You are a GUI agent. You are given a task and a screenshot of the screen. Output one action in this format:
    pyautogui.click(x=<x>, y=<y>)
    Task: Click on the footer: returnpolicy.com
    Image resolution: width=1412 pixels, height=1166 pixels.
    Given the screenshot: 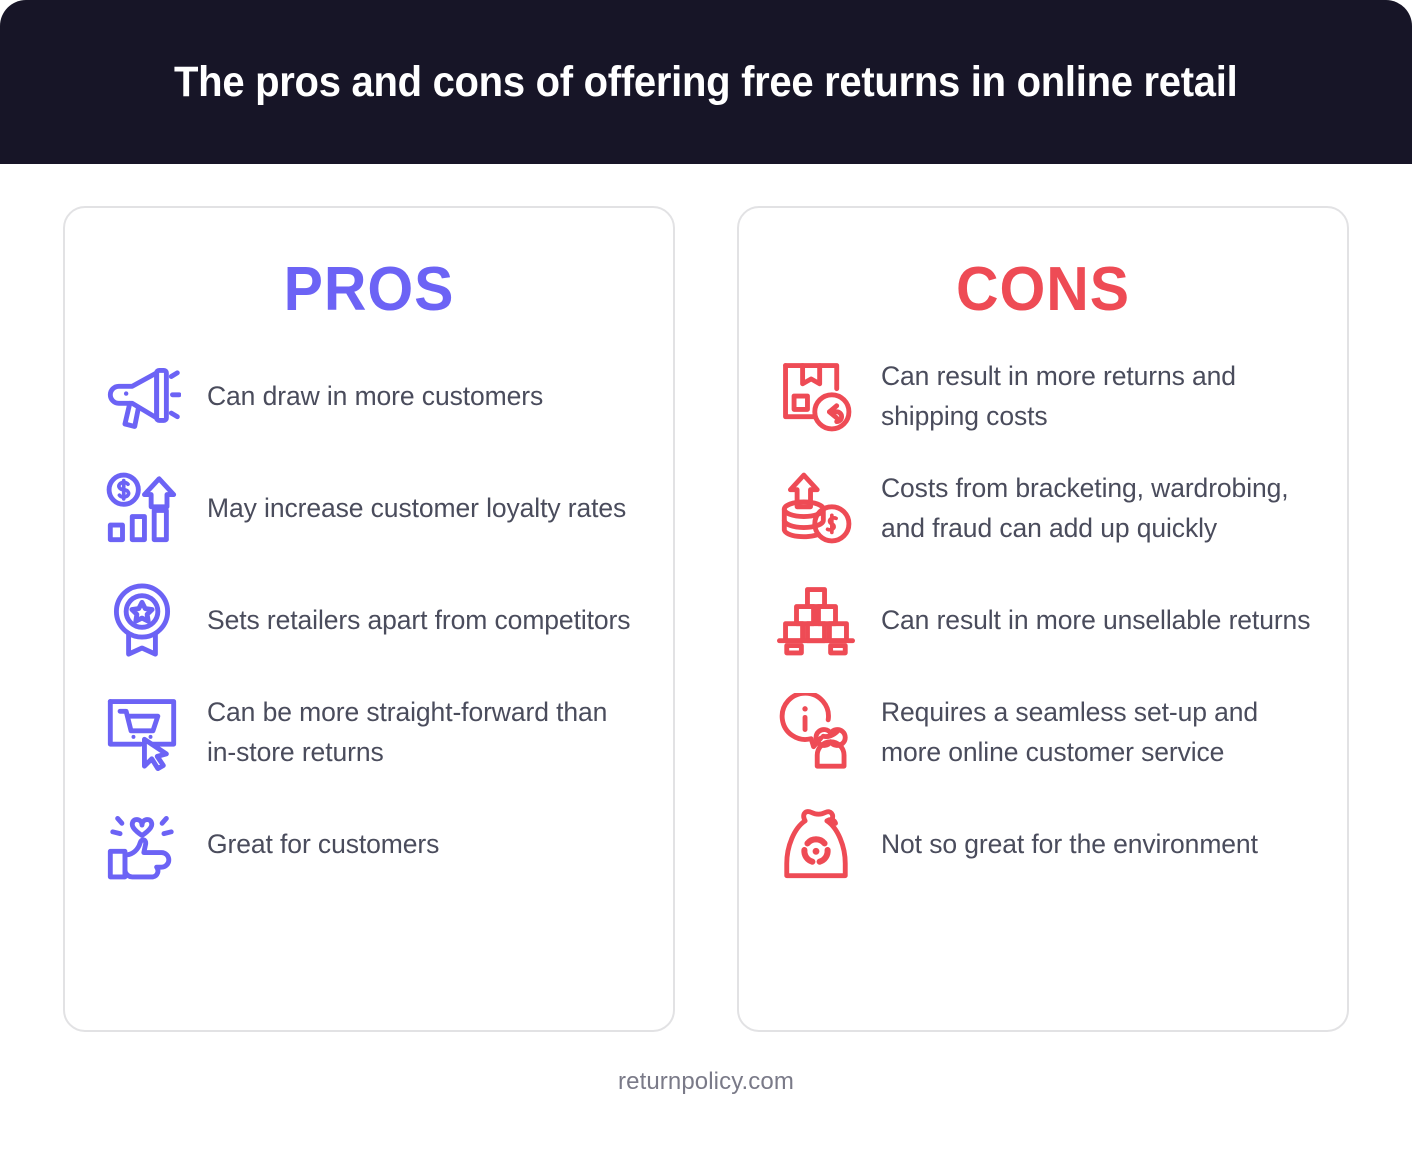 What is the action you would take?
    pyautogui.click(x=706, y=1064)
    